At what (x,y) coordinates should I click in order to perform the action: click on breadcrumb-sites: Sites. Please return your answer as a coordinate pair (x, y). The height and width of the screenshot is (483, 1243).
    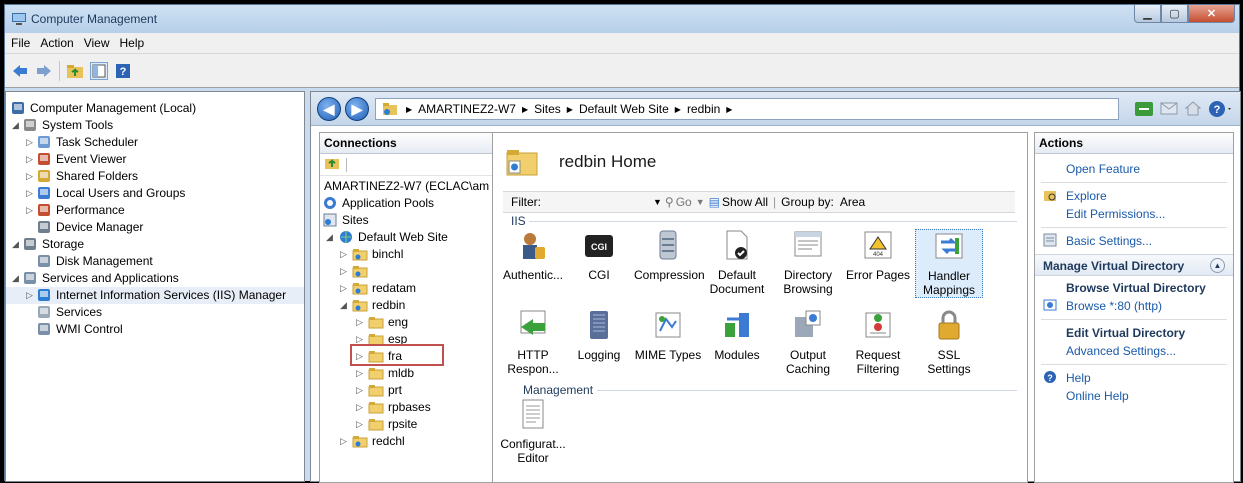
    Looking at the image, I should click on (547, 109).